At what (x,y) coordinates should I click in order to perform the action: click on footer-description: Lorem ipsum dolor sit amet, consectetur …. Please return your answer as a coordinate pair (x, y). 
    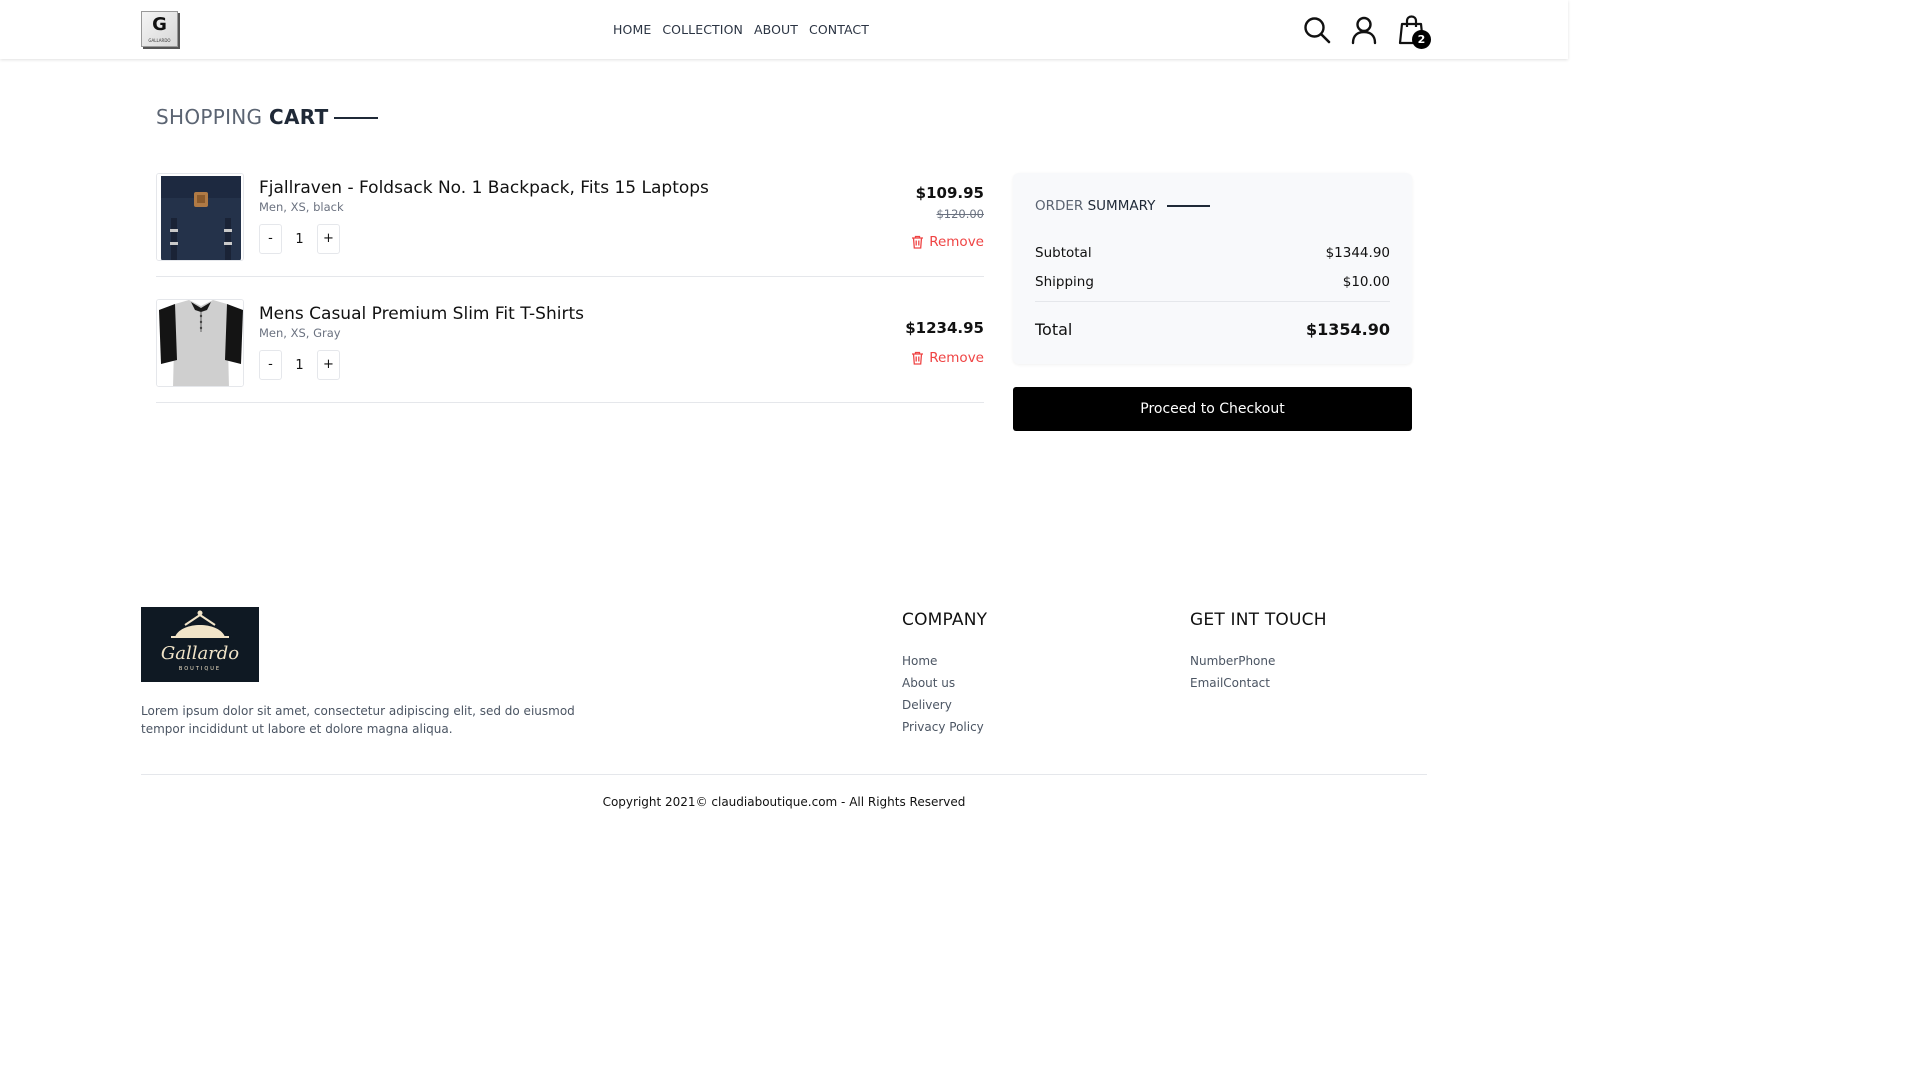
    Looking at the image, I should click on (358, 720).